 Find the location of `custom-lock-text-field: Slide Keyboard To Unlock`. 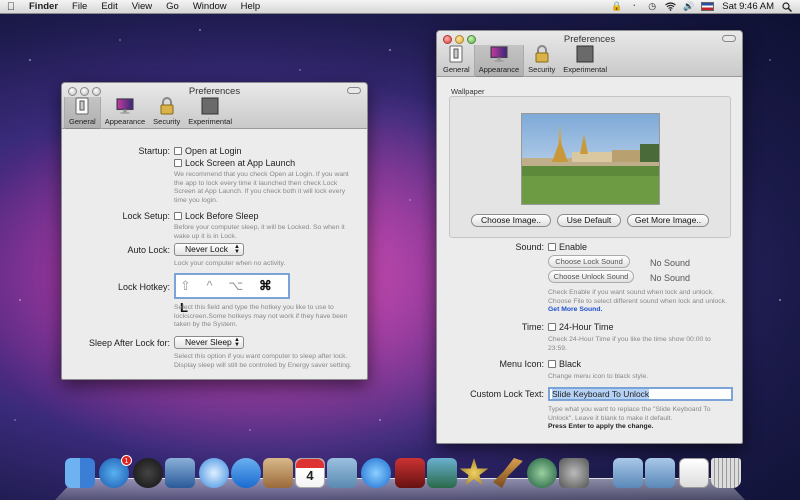

custom-lock-text-field: Slide Keyboard To Unlock is located at coordinates (640, 394).